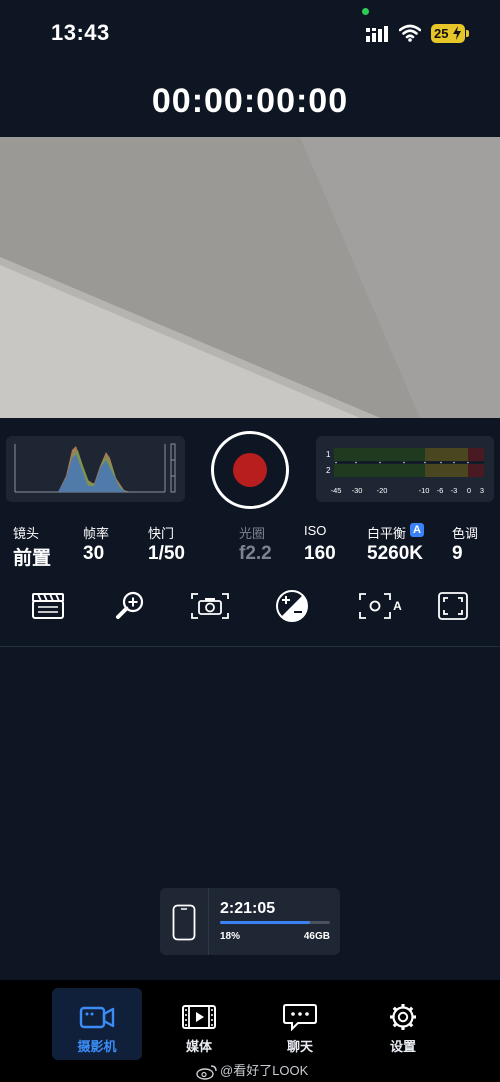  Describe the element at coordinates (387, 533) in the screenshot. I see `param-label-text: 白平衡` at that location.